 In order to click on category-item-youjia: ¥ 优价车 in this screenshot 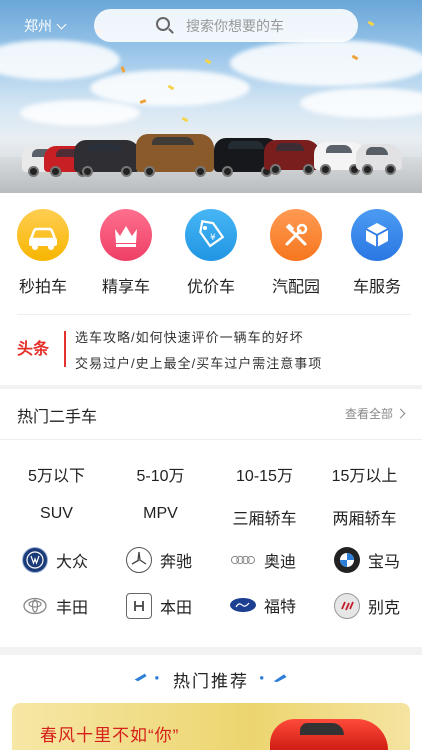, I will do `click(211, 253)`.